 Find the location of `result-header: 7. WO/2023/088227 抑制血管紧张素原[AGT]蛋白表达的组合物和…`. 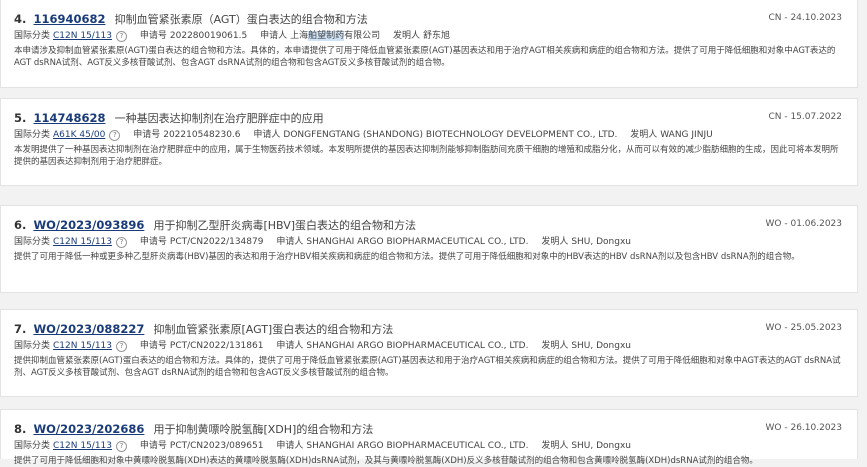

result-header: 7. WO/2023/088227 抑制血管紧张素原[AGT]蛋白表达的组合物和… is located at coordinates (428, 328).